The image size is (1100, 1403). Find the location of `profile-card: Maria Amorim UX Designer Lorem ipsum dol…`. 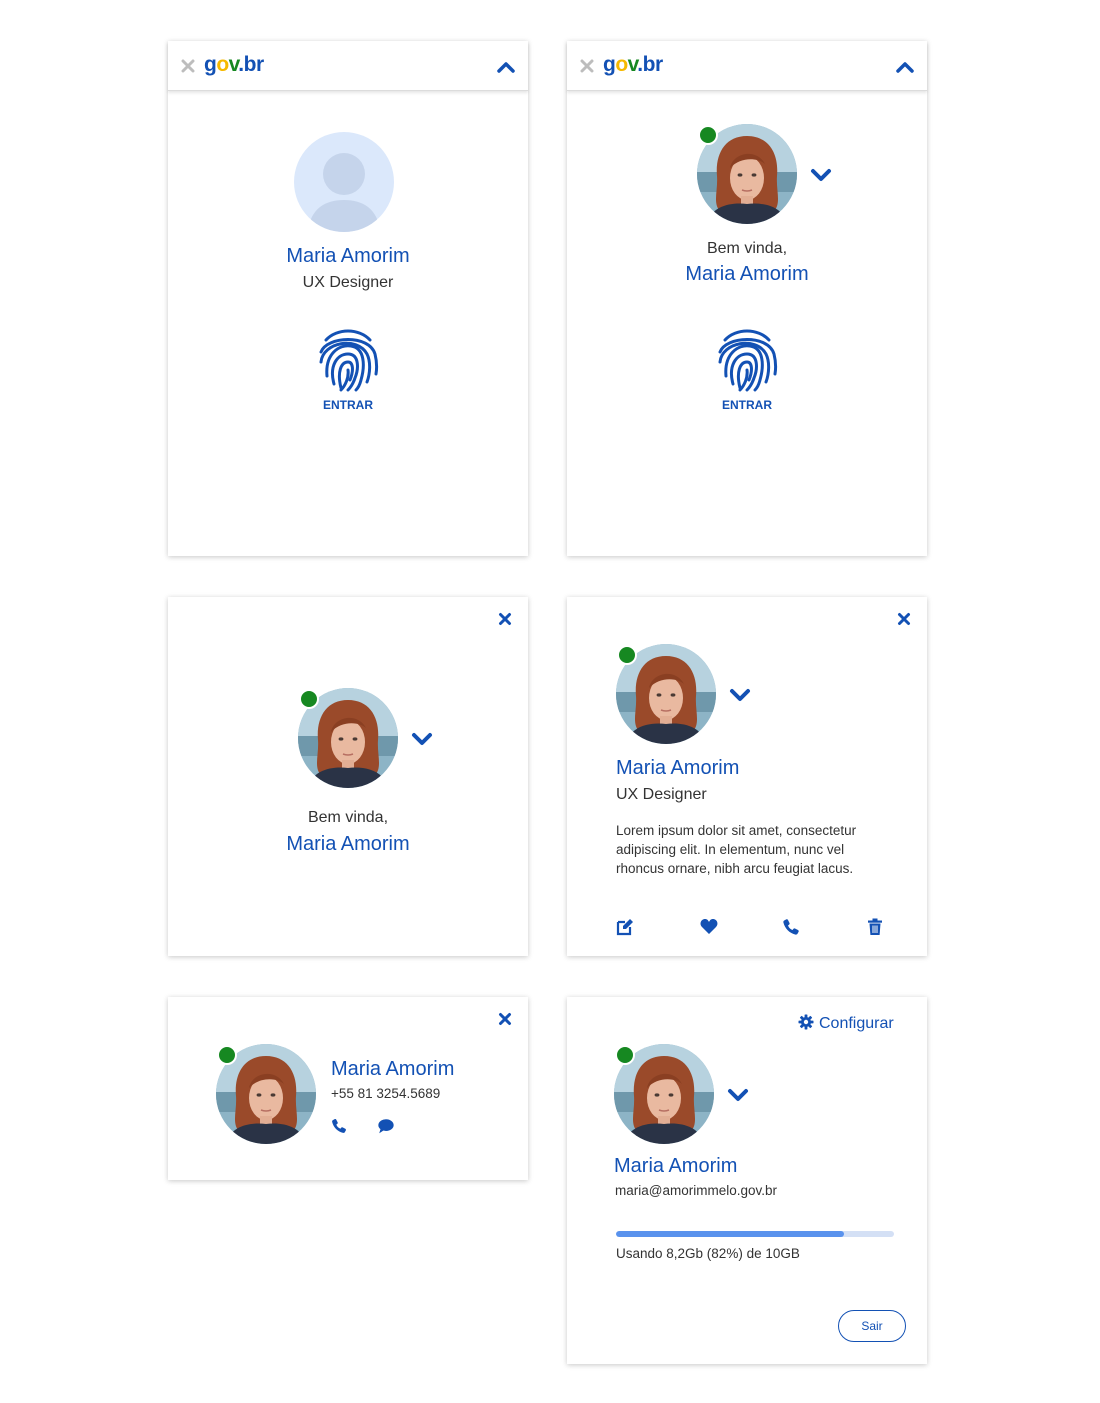

profile-card: Maria Amorim UX Designer Lorem ipsum dol… is located at coordinates (747, 776).